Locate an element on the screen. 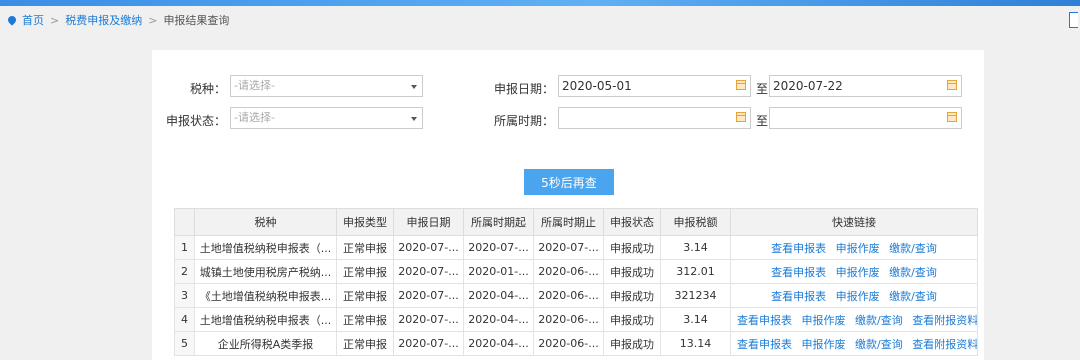  tax-cell: 企业所得税A类季报 is located at coordinates (265, 343).